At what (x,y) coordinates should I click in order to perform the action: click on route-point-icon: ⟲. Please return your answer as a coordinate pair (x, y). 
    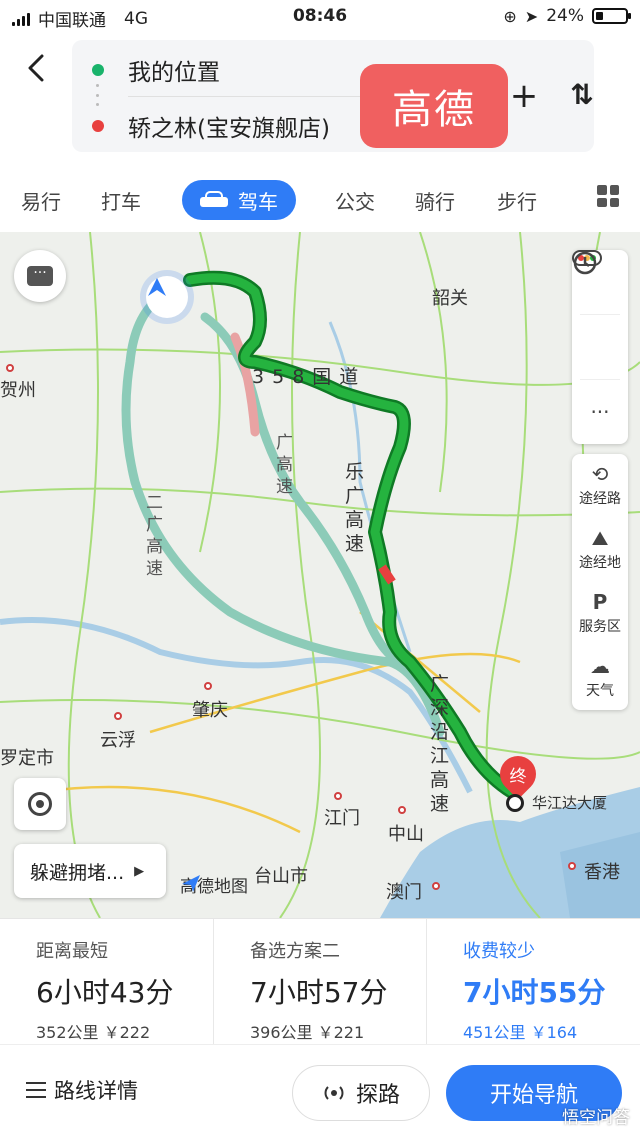
    Looking at the image, I should click on (600, 474).